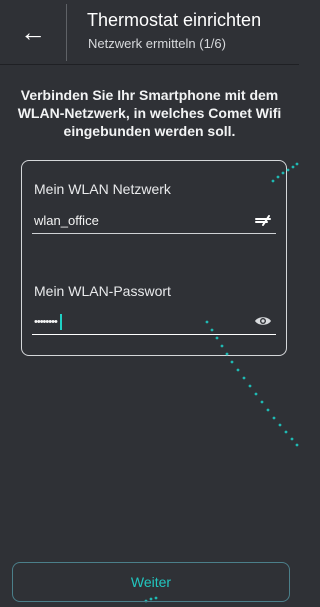  What do you see at coordinates (157, 43) in the screenshot?
I see `page-subtitle: Netzwerk ermitteln (1/6)` at bounding box center [157, 43].